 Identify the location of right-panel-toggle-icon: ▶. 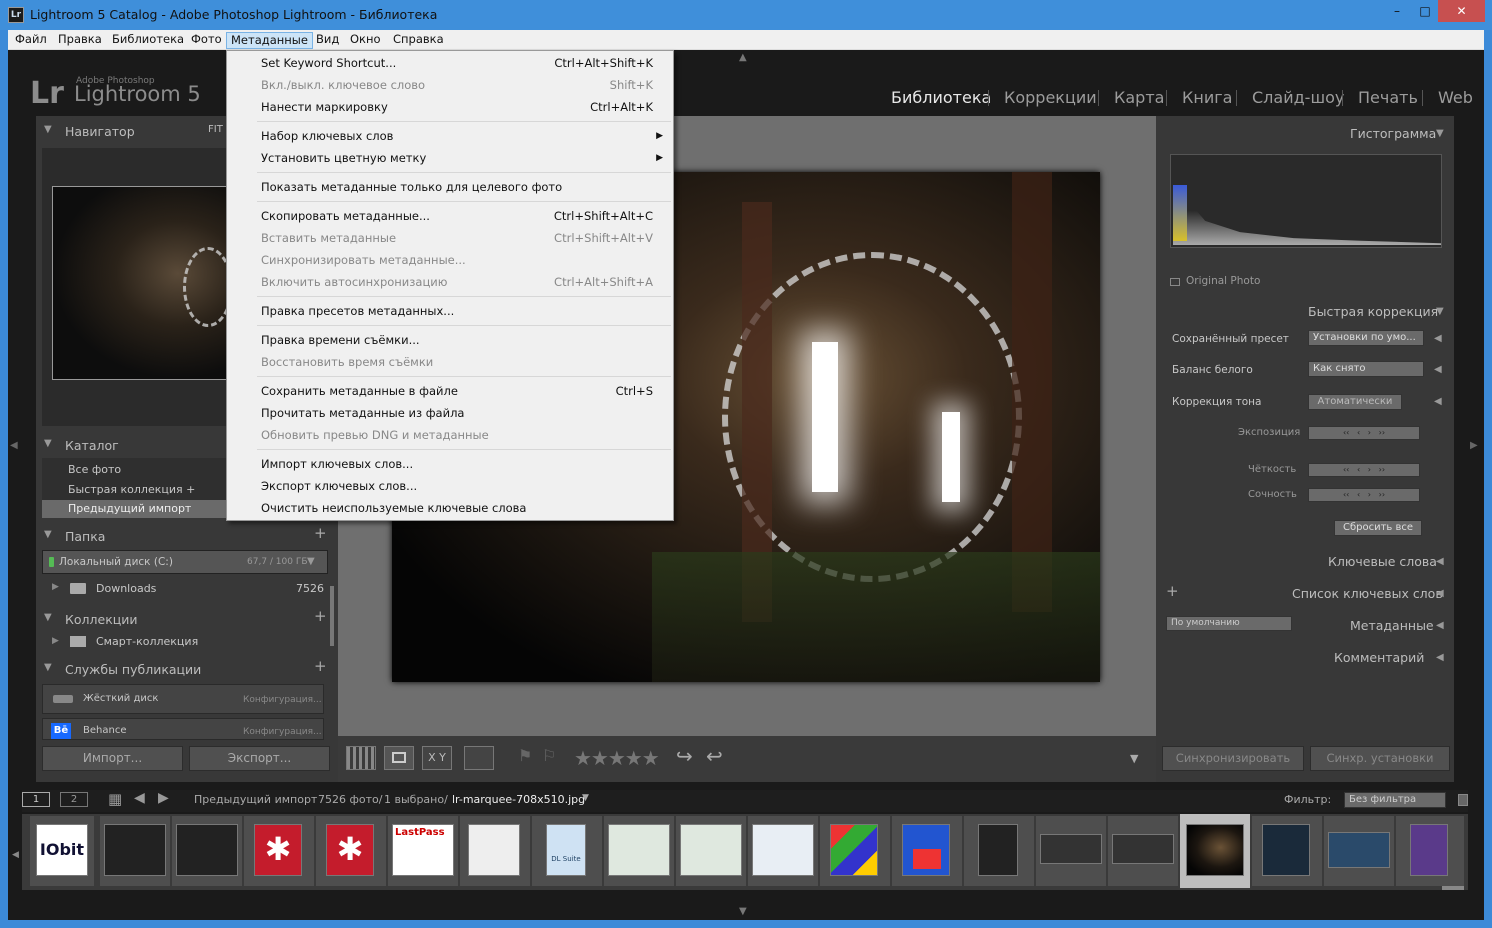
(1474, 445).